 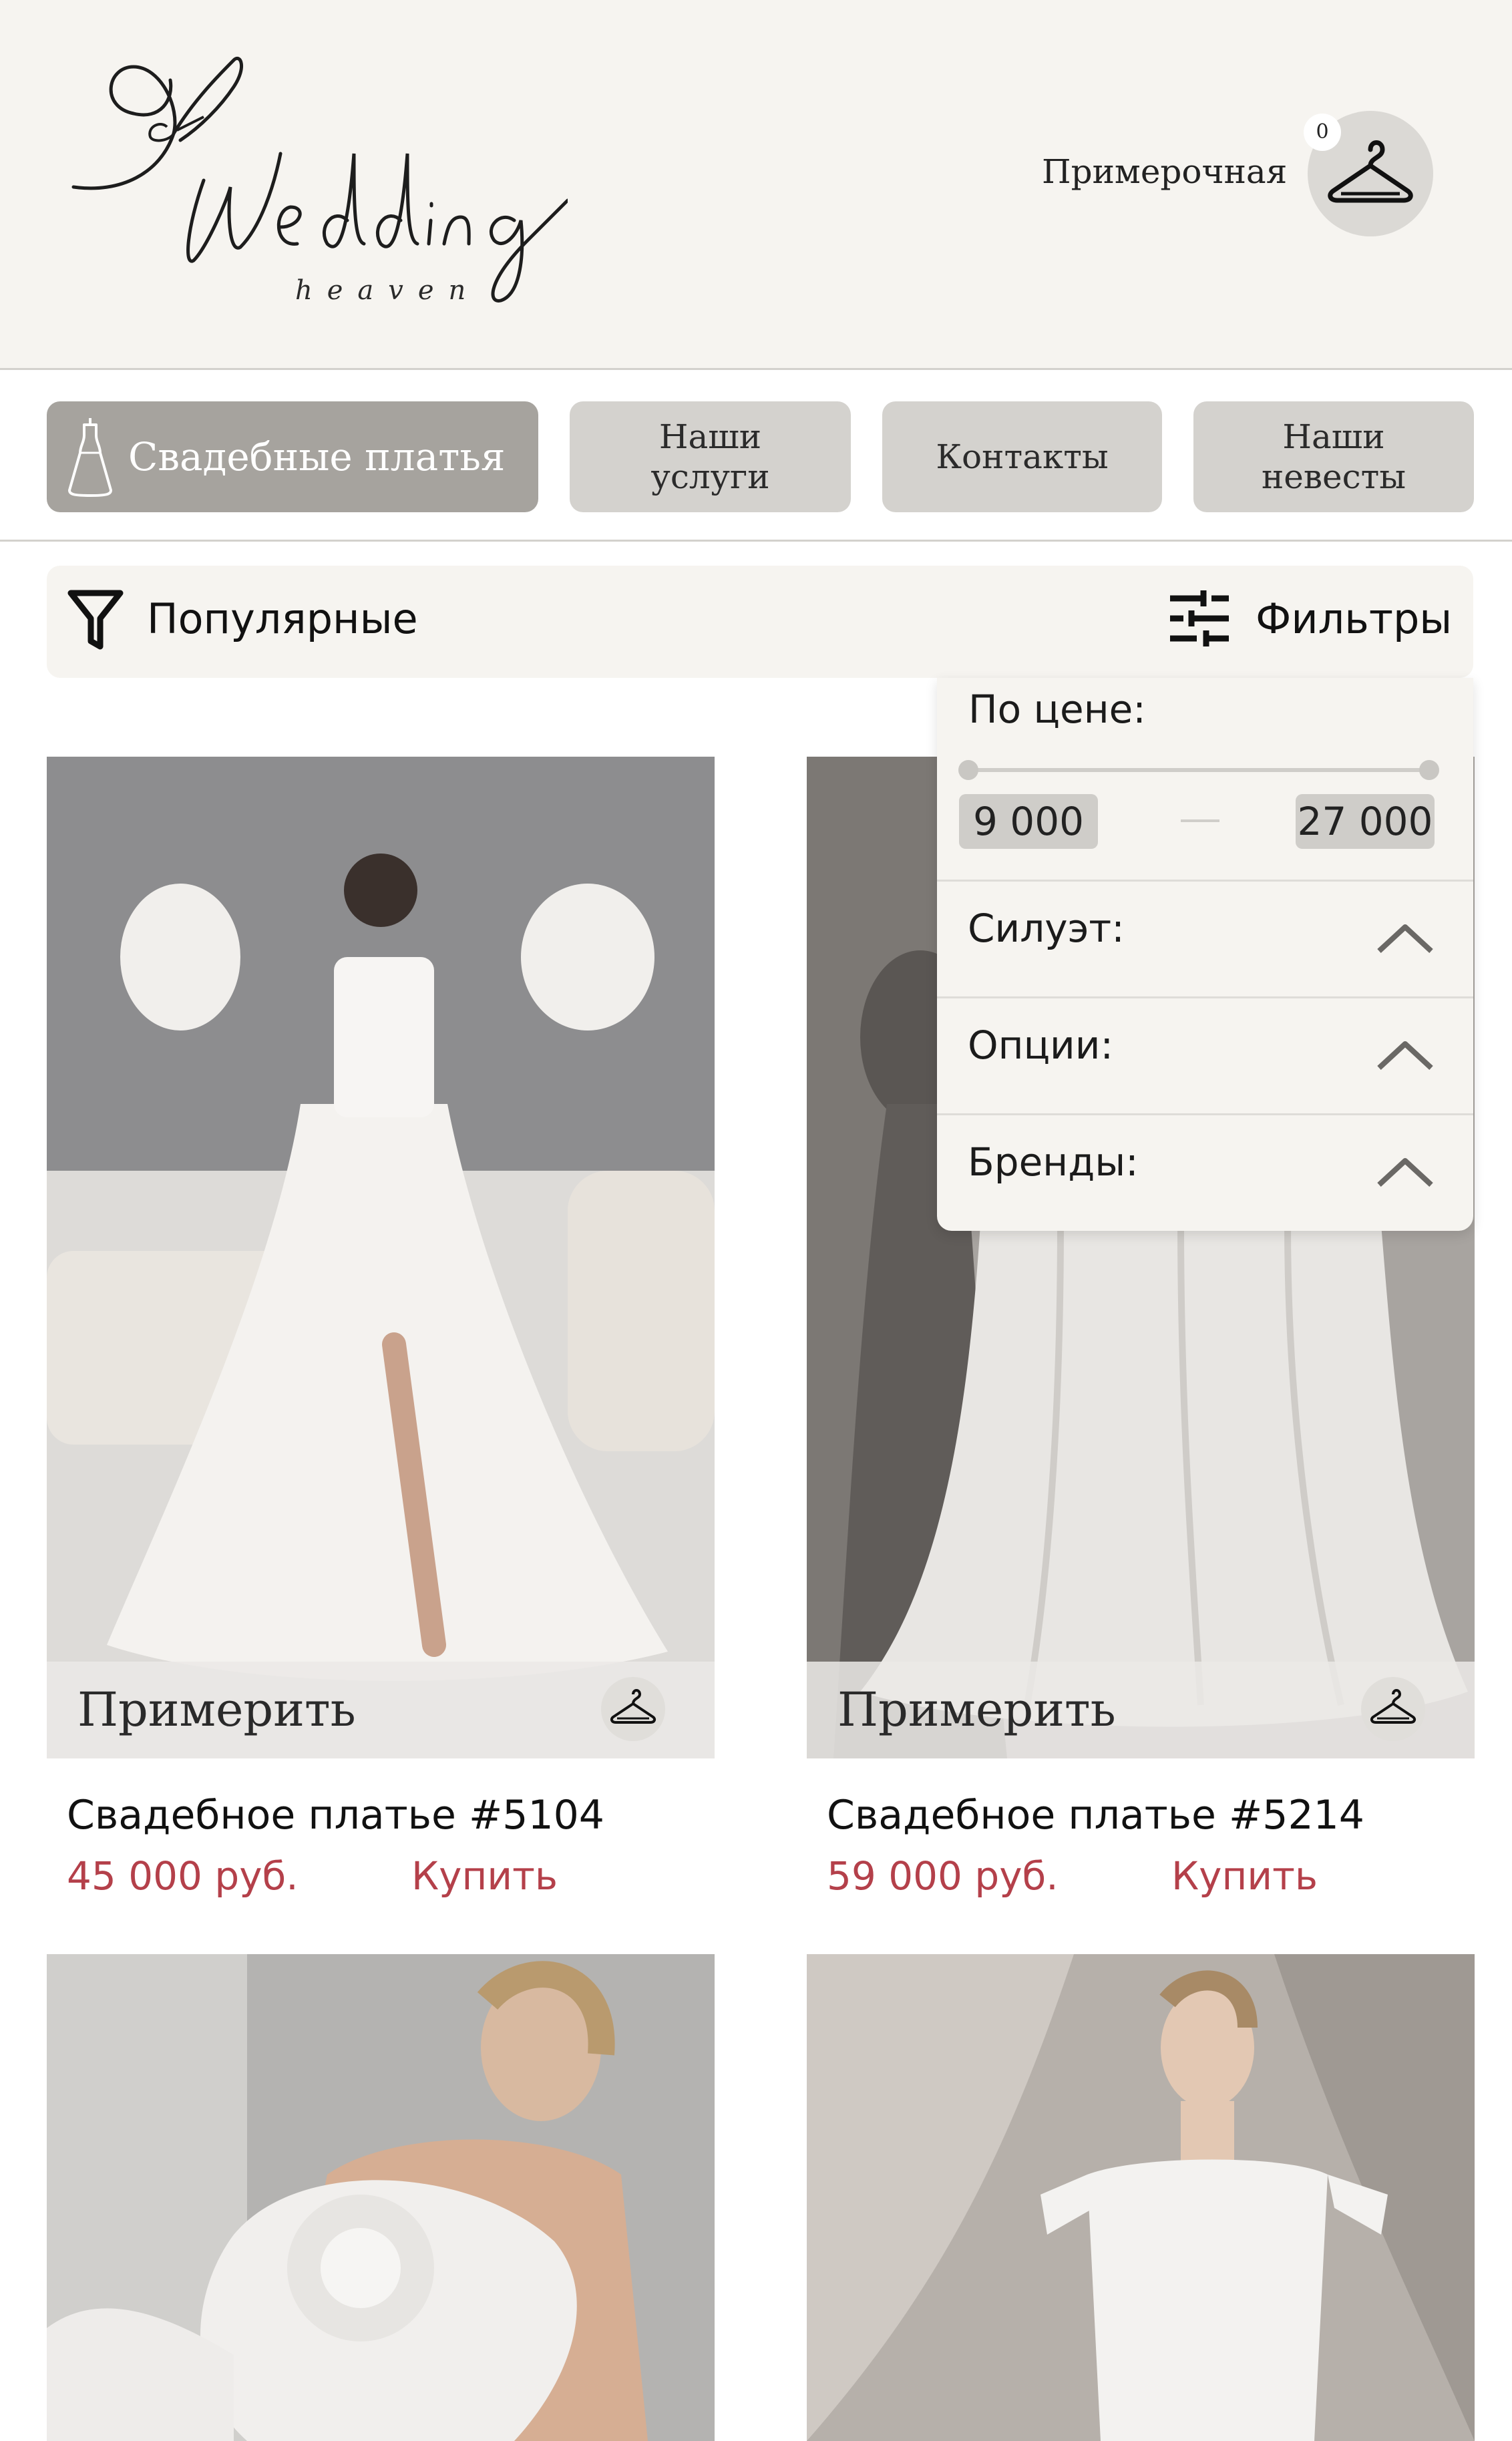 I want to click on logo-subtitle: heaven, so click(x=388, y=290).